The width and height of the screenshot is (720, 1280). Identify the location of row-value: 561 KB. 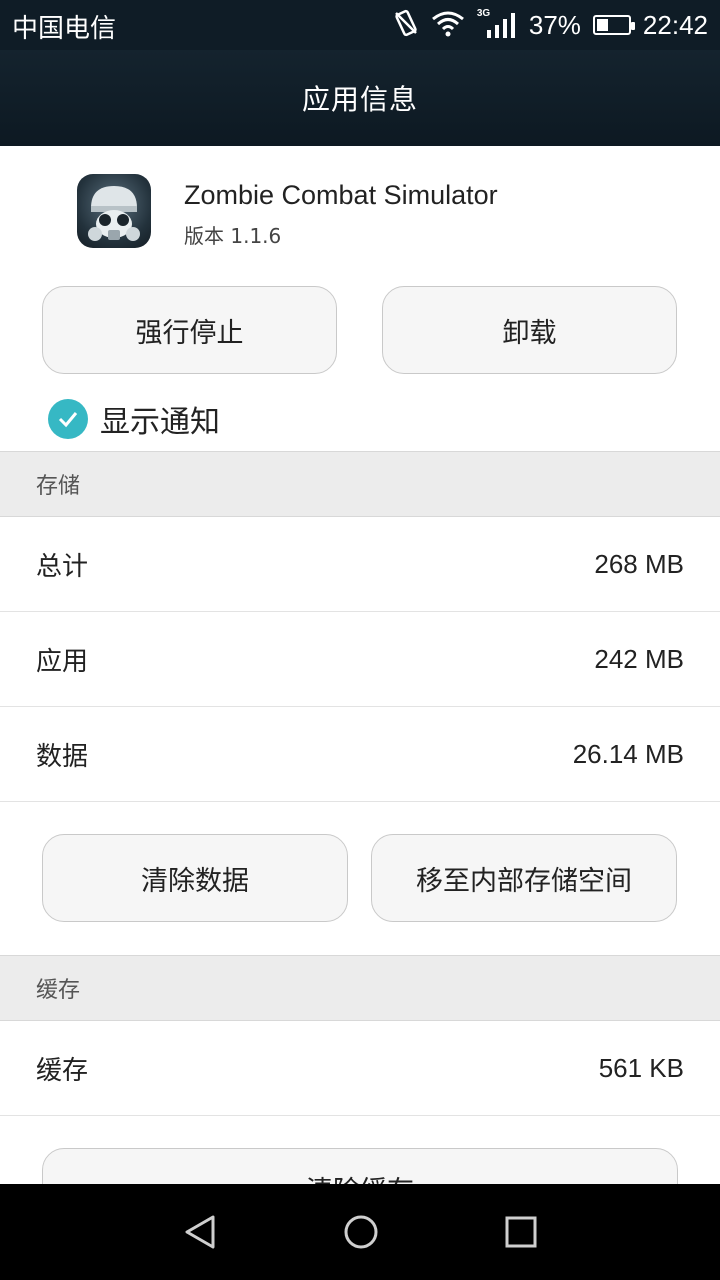
(641, 1067).